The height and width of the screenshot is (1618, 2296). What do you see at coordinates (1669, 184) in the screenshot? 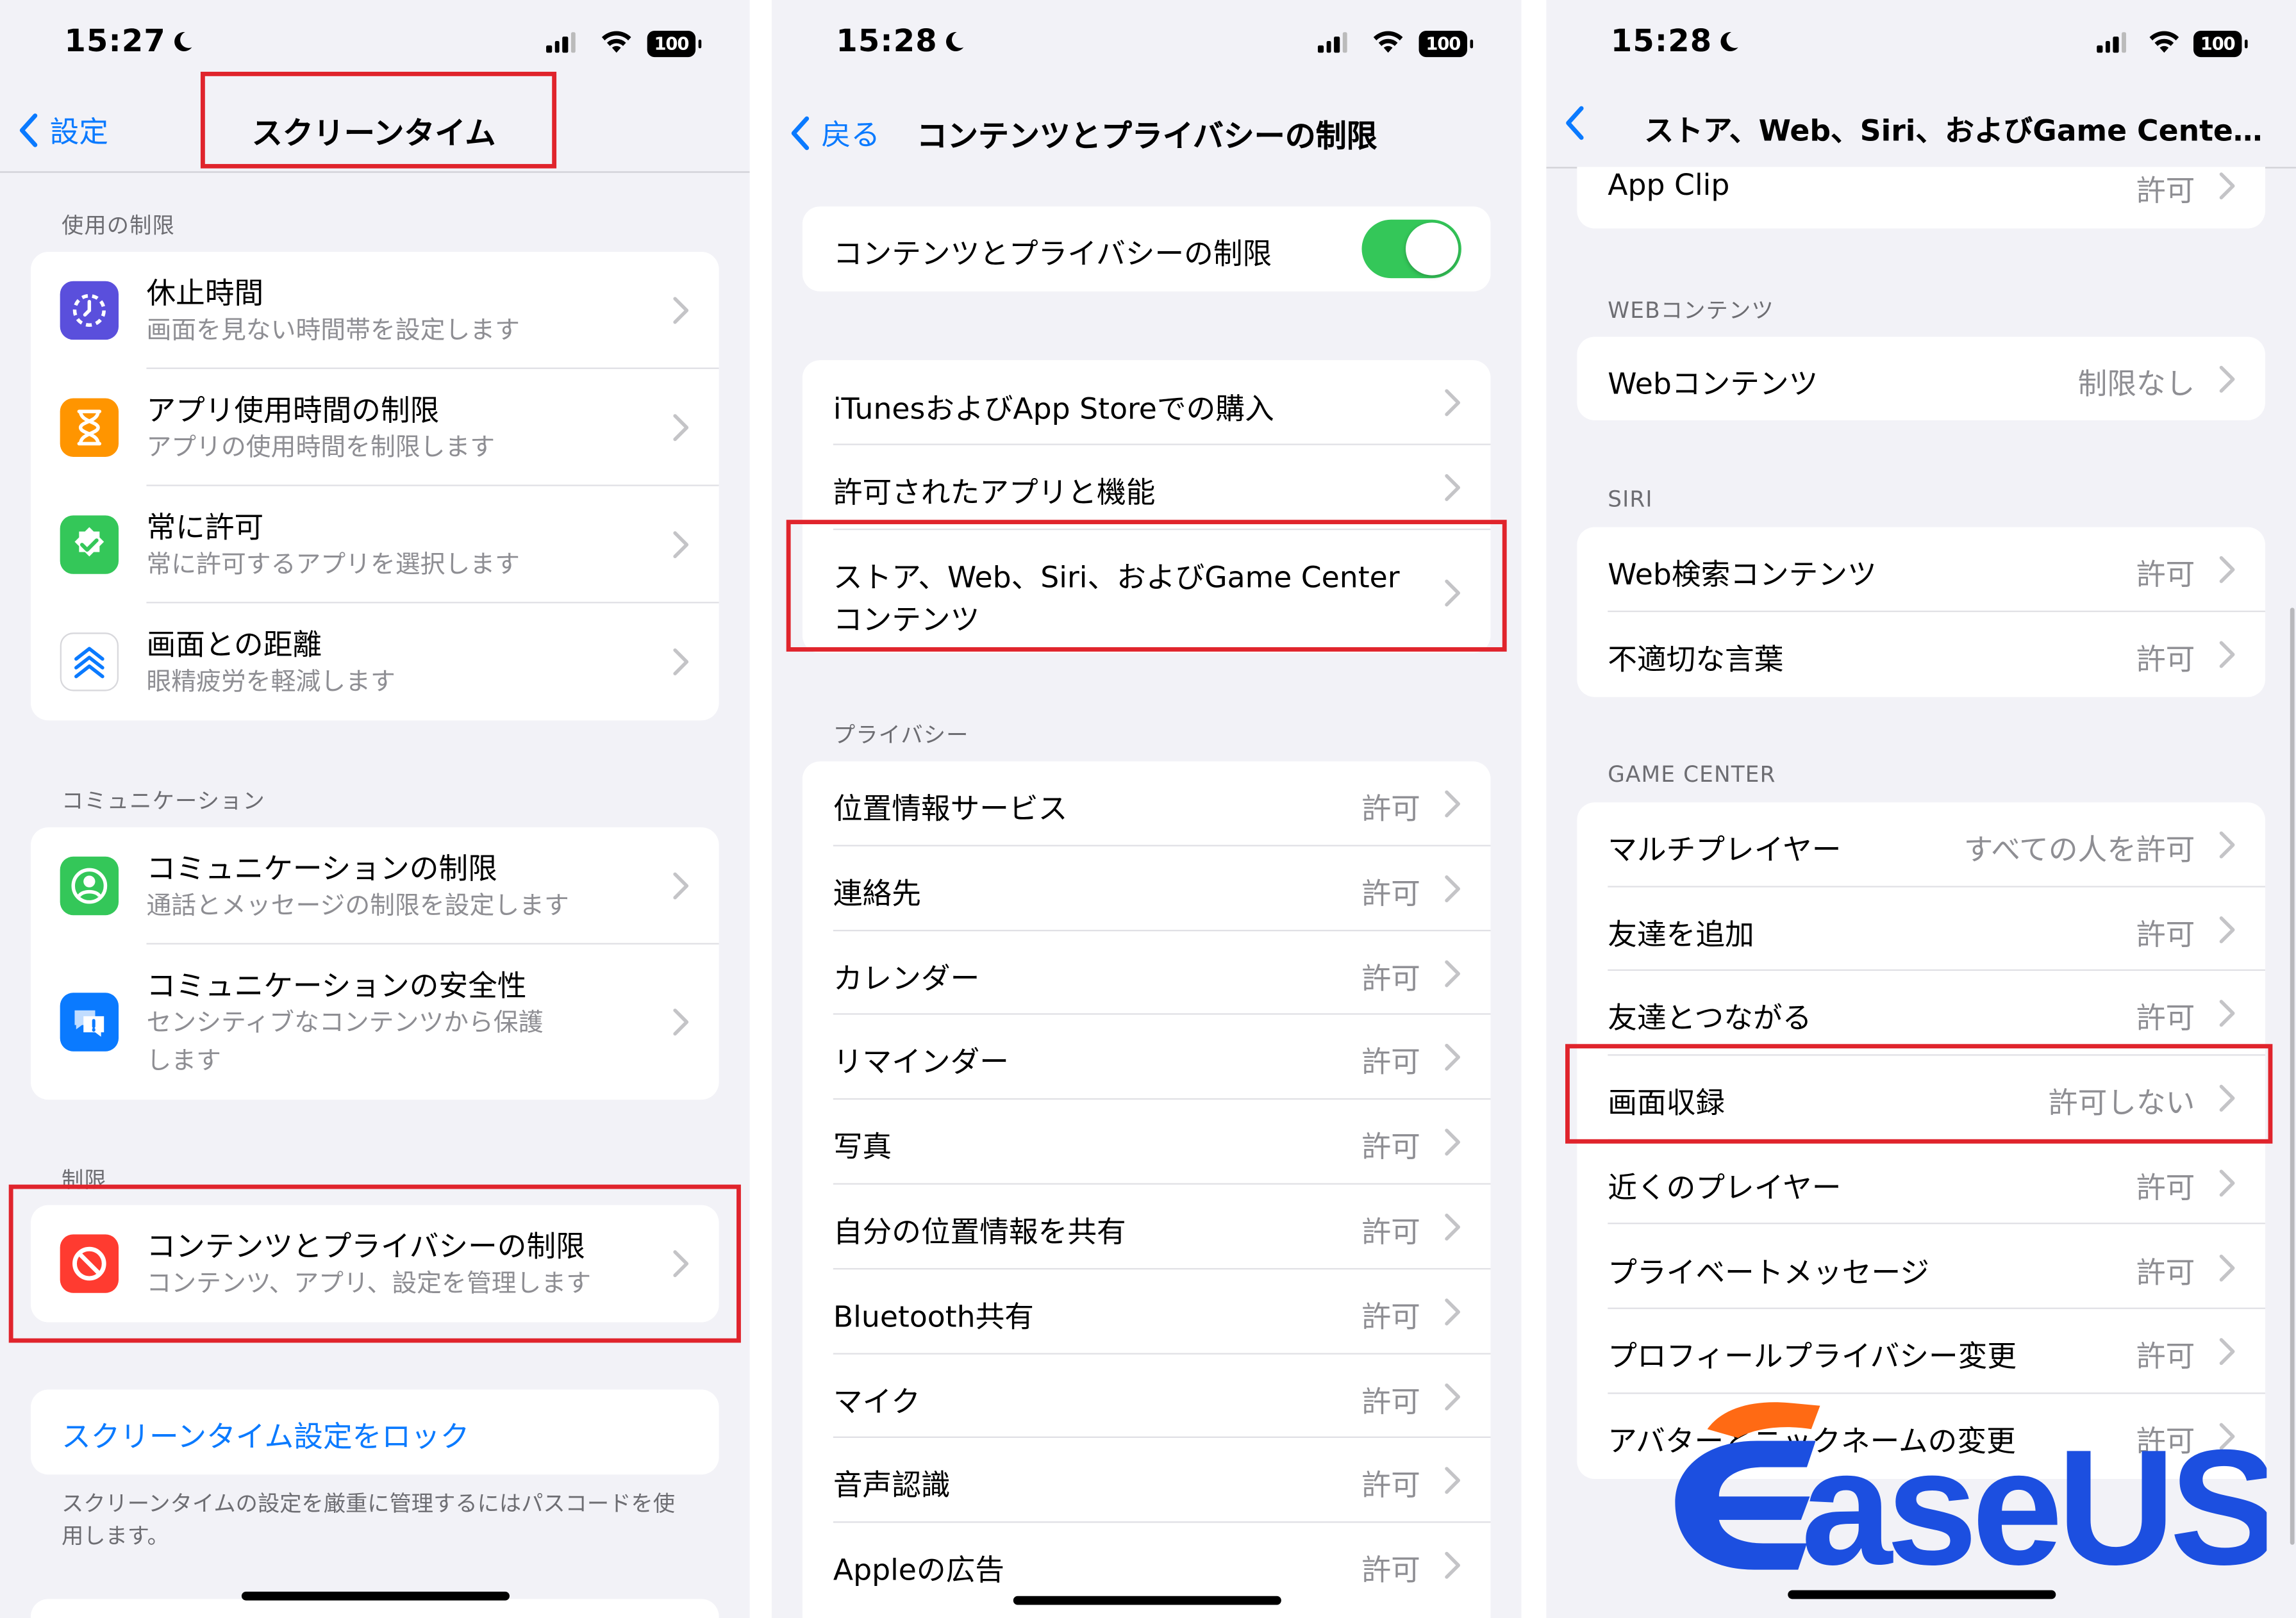
I see `item-label: App Clip` at bounding box center [1669, 184].